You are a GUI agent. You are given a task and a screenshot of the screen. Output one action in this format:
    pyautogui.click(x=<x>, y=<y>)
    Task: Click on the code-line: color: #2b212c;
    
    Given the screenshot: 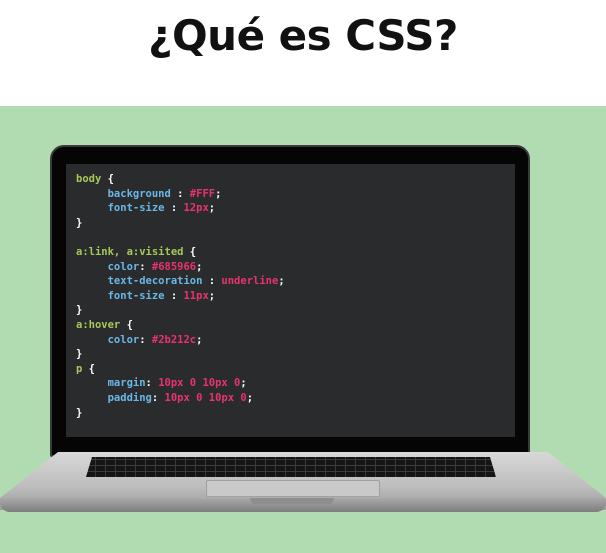 What is the action you would take?
    pyautogui.click(x=180, y=340)
    